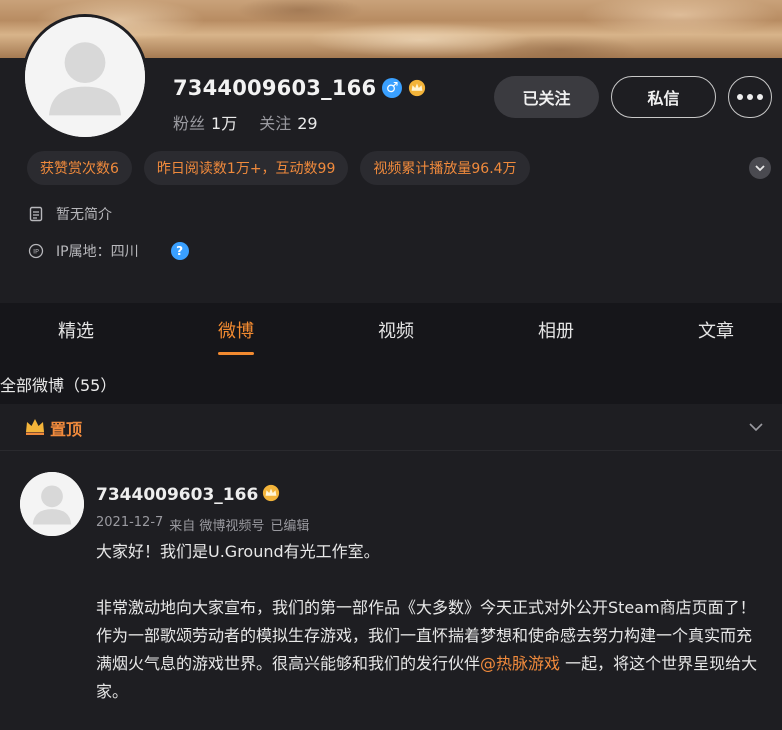  I want to click on post-paragraph: 大家好！我们是U.Ground有光工作室。, so click(238, 551).